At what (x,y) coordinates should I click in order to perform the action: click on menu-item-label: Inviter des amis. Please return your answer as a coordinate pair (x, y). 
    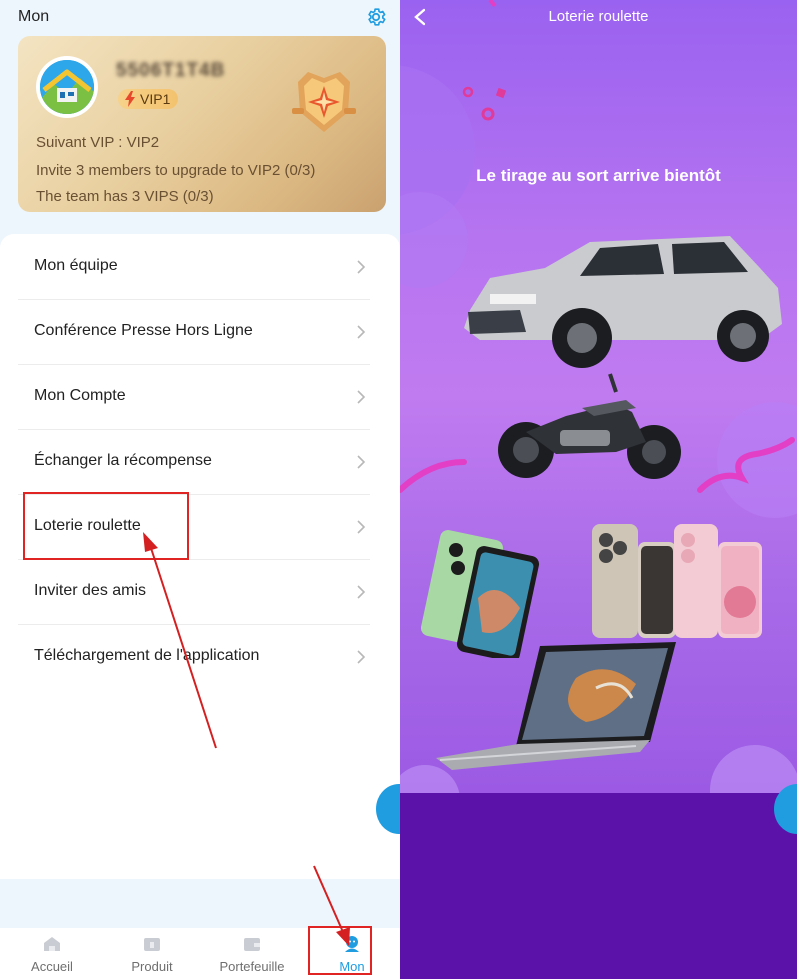
    Looking at the image, I should click on (90, 590).